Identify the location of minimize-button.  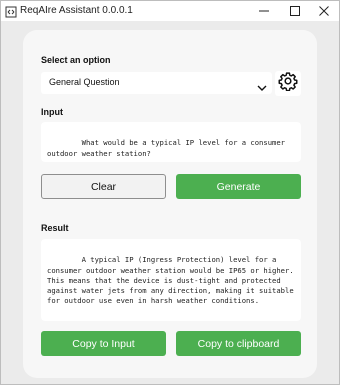
(264, 11).